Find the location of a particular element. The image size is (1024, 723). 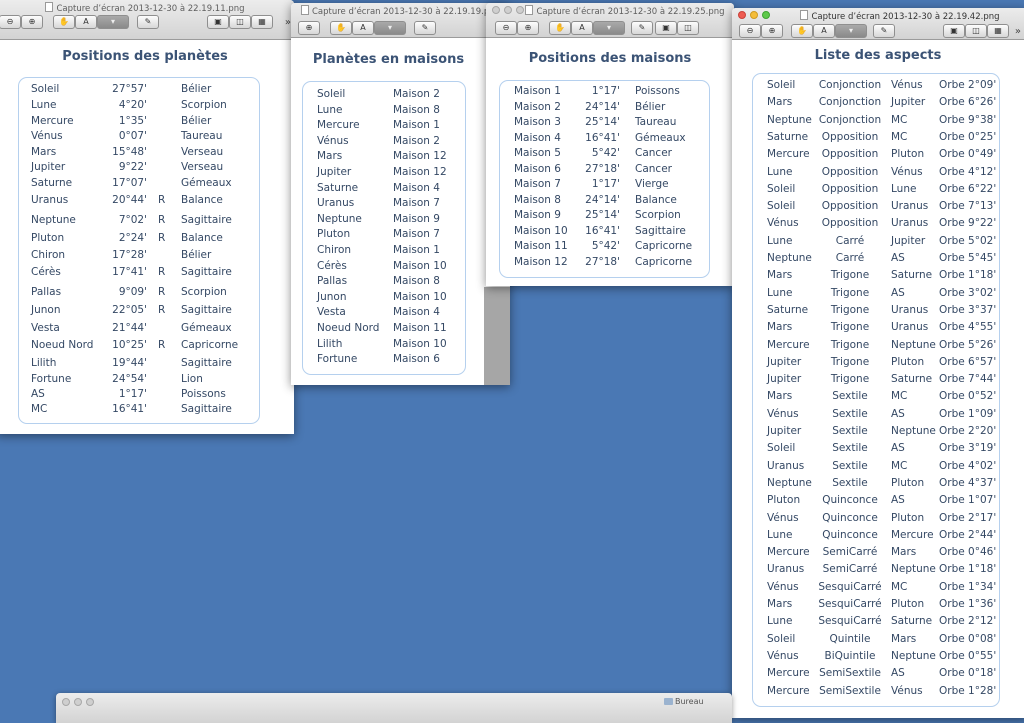

degree-value: 15°48' is located at coordinates (129, 152).